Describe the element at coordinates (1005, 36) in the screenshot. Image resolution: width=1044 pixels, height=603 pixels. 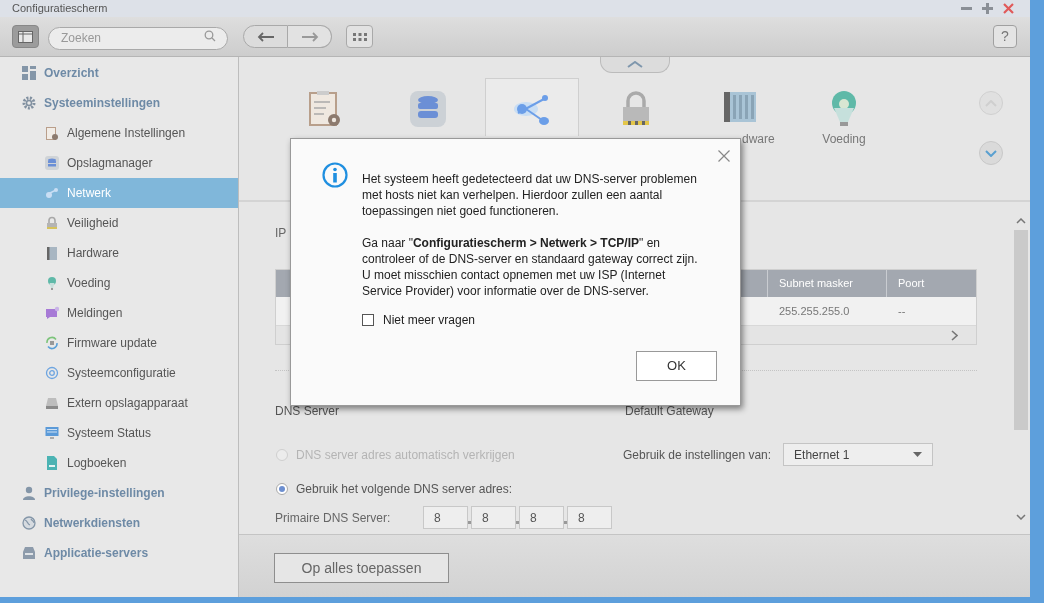
I see `help-button: ?` at that location.